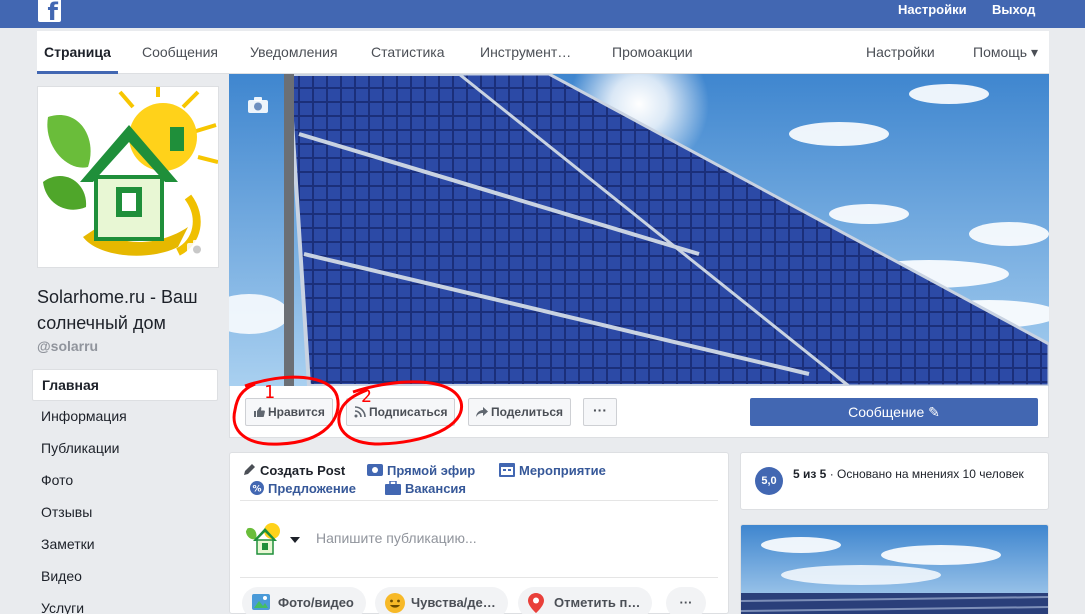 This screenshot has height=614, width=1085. Describe the element at coordinates (128, 177) in the screenshot. I see `profile-picture` at that location.